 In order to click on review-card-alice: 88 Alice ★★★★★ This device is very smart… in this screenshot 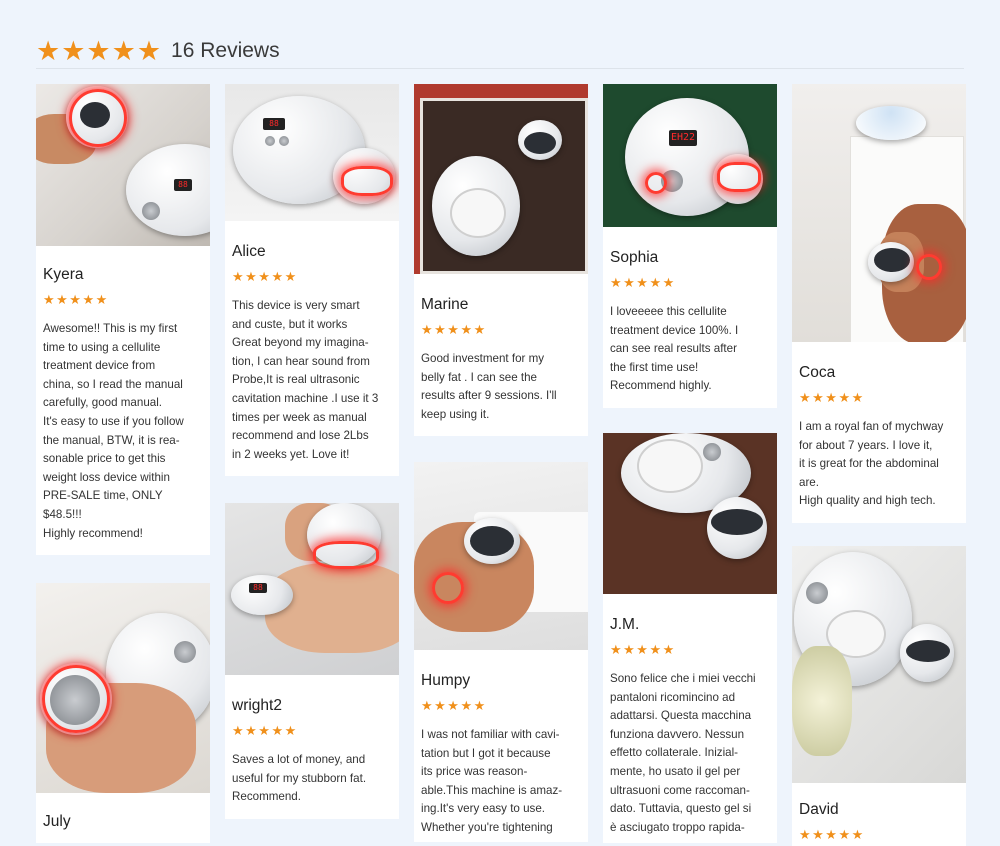, I will do `click(312, 280)`.